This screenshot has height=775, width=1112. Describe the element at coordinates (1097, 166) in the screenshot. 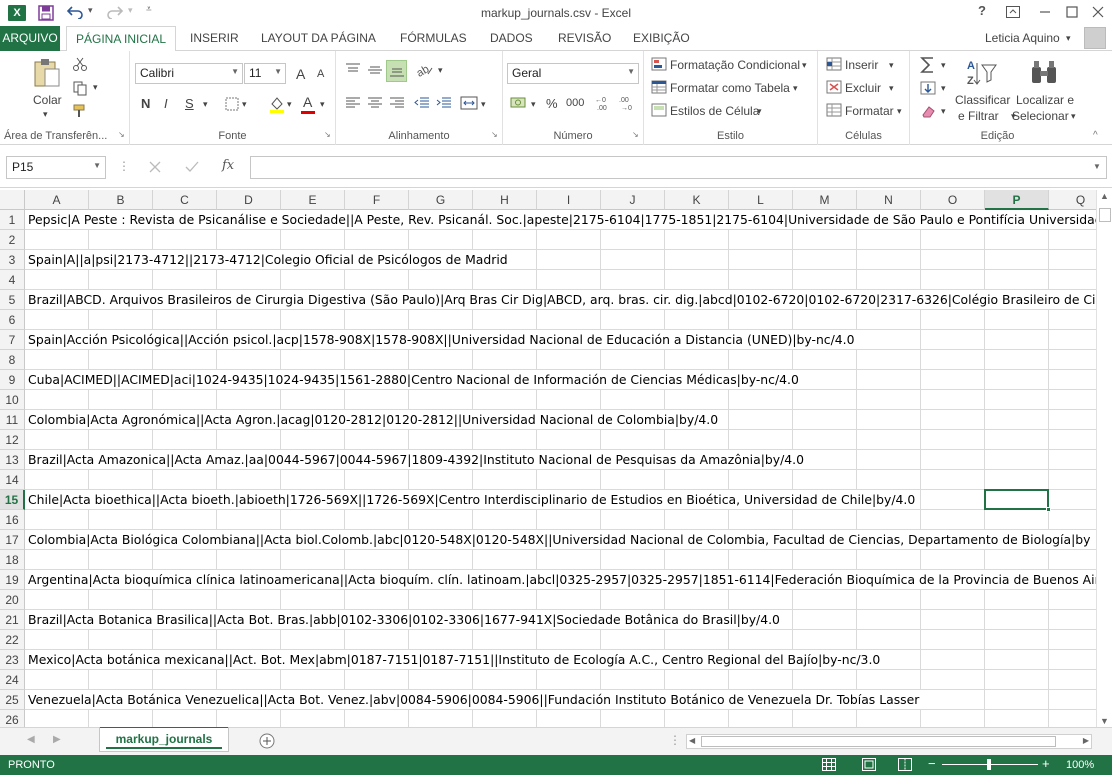

I see `expand-formula-bar-icon: ▼` at that location.